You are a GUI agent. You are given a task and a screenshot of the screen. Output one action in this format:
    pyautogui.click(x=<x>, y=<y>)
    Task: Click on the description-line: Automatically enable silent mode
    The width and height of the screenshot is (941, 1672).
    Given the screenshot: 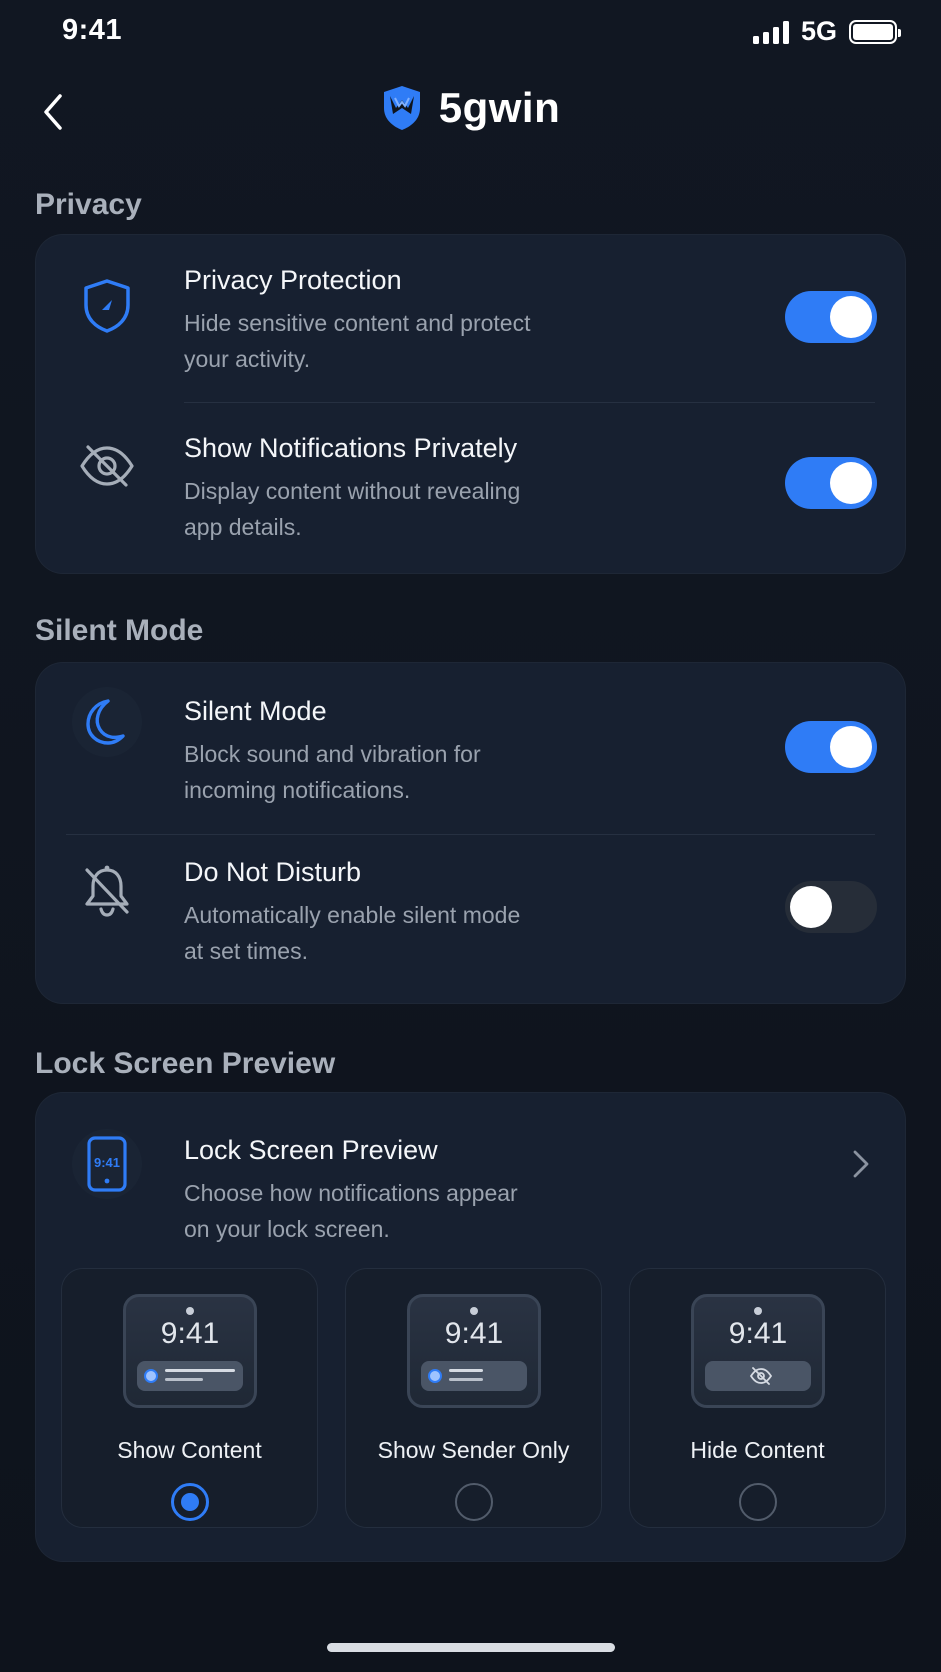 What is the action you would take?
    pyautogui.click(x=352, y=915)
    